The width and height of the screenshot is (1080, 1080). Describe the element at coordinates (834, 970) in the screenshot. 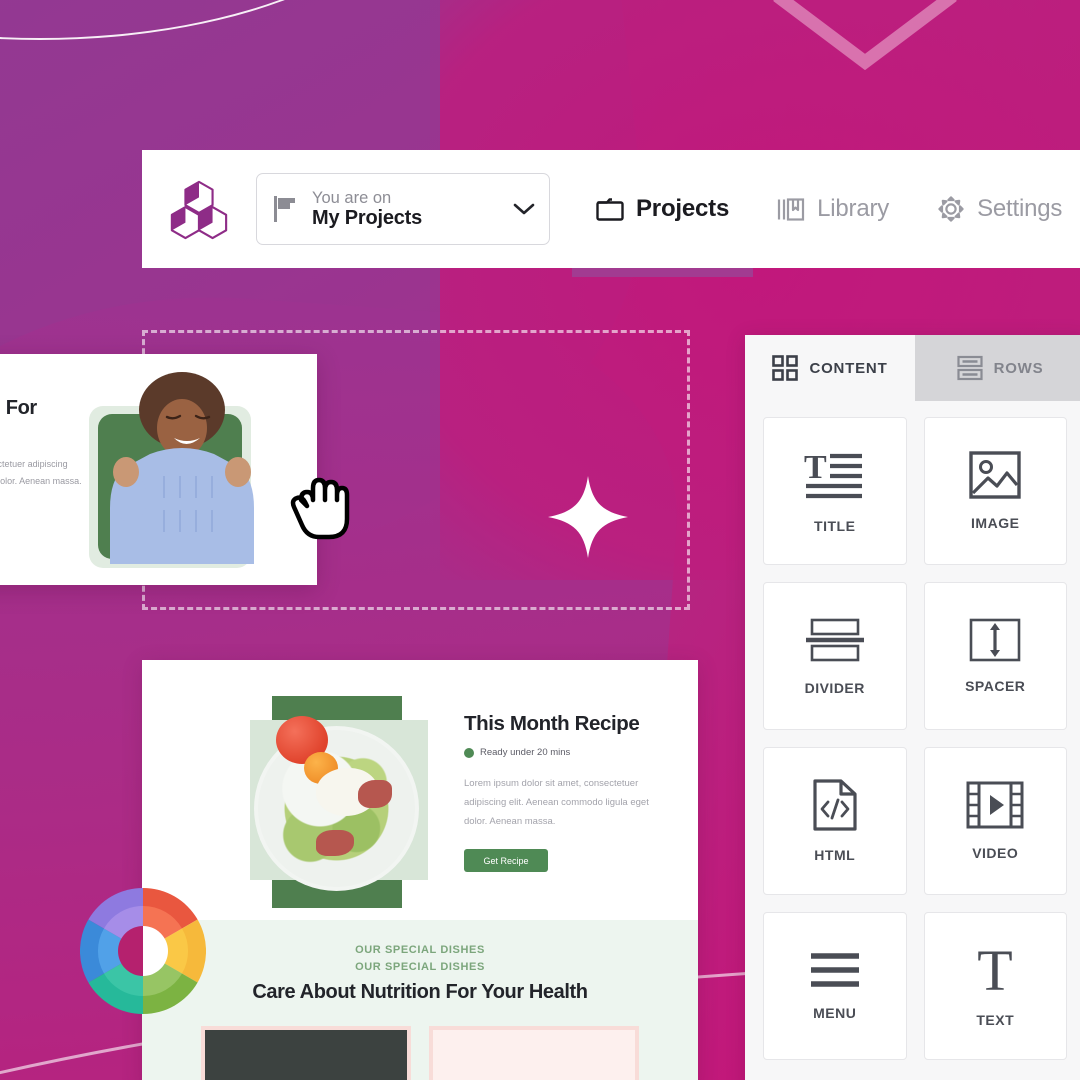

I see `menu-icon` at that location.